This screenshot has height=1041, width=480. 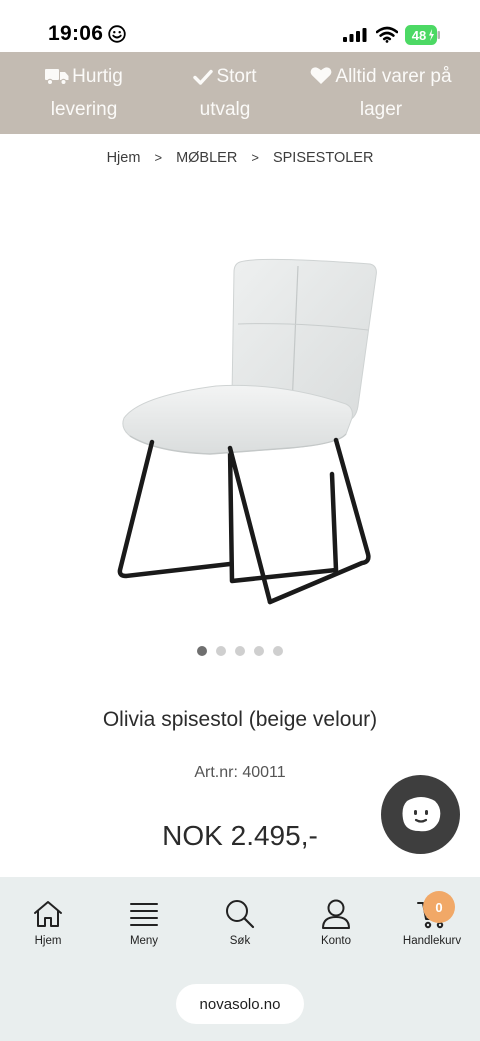 I want to click on carousel-dots, so click(x=240, y=651).